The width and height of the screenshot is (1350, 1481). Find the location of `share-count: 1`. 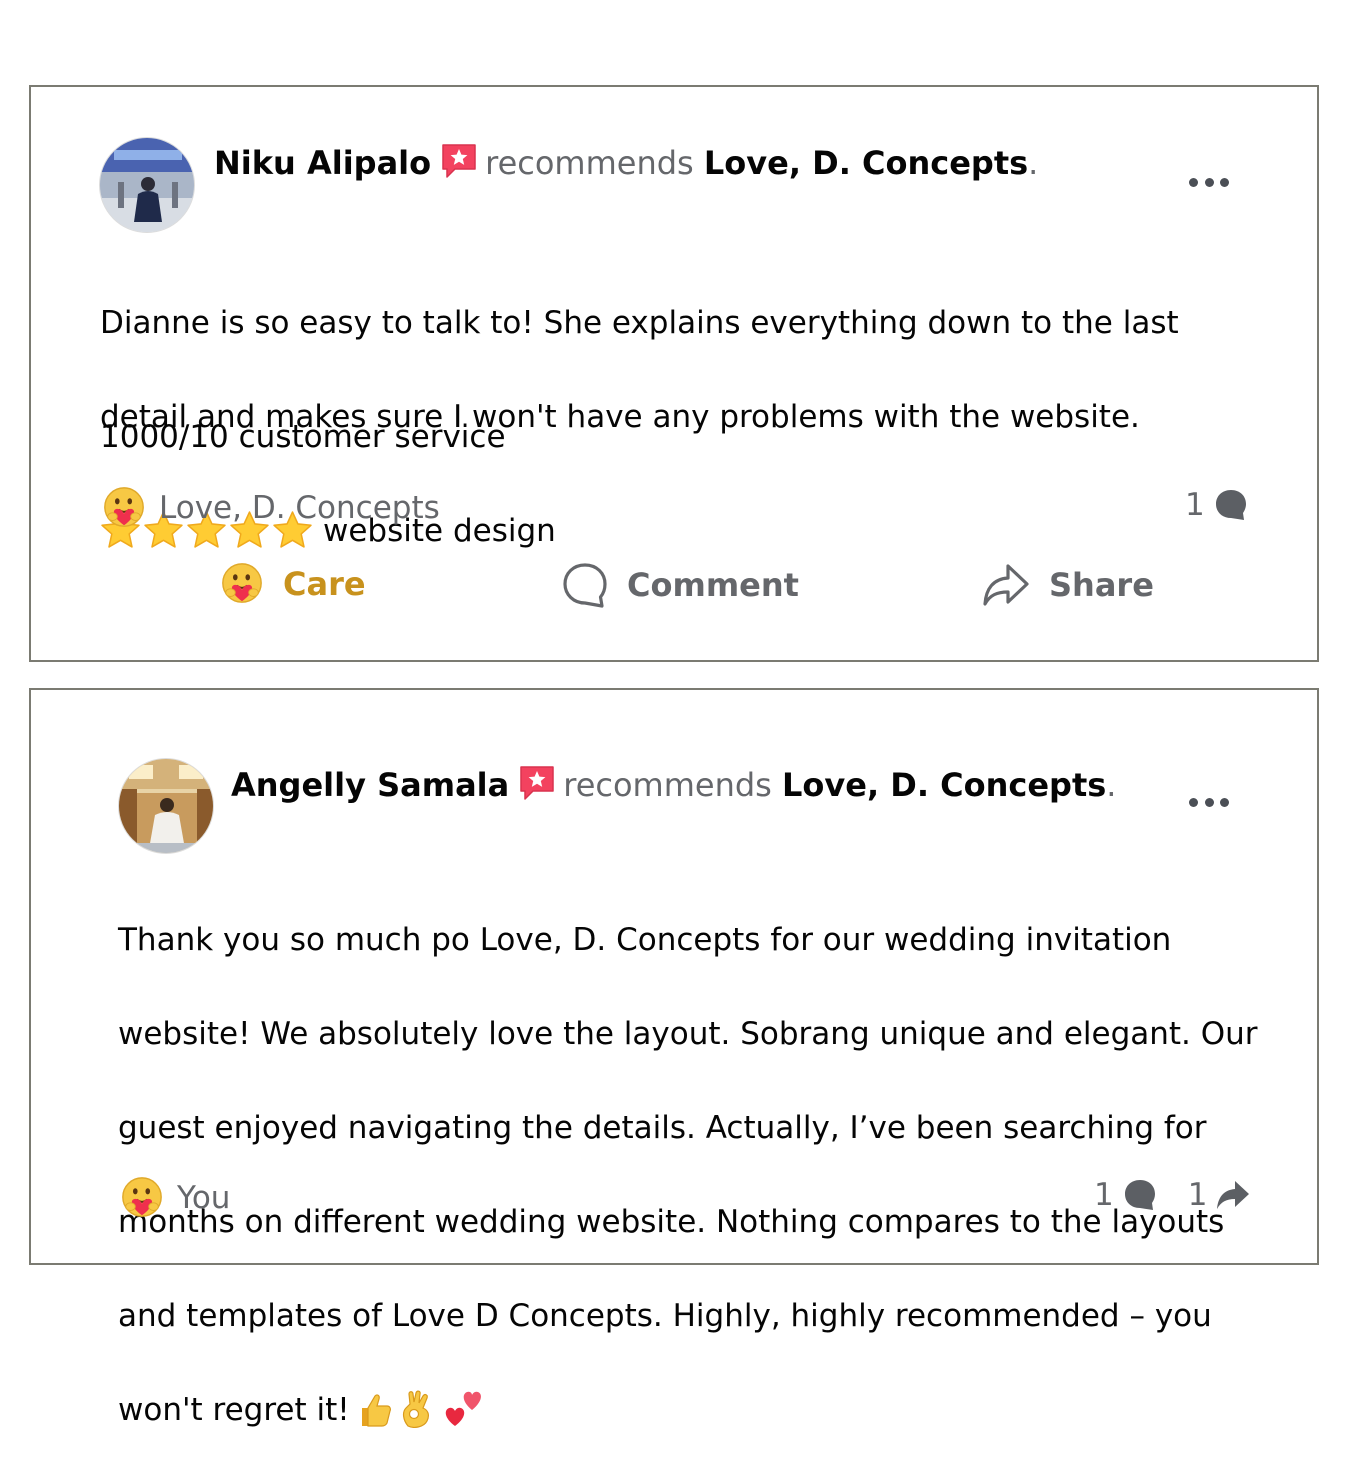

share-count: 1 is located at coordinates (1220, 1195).